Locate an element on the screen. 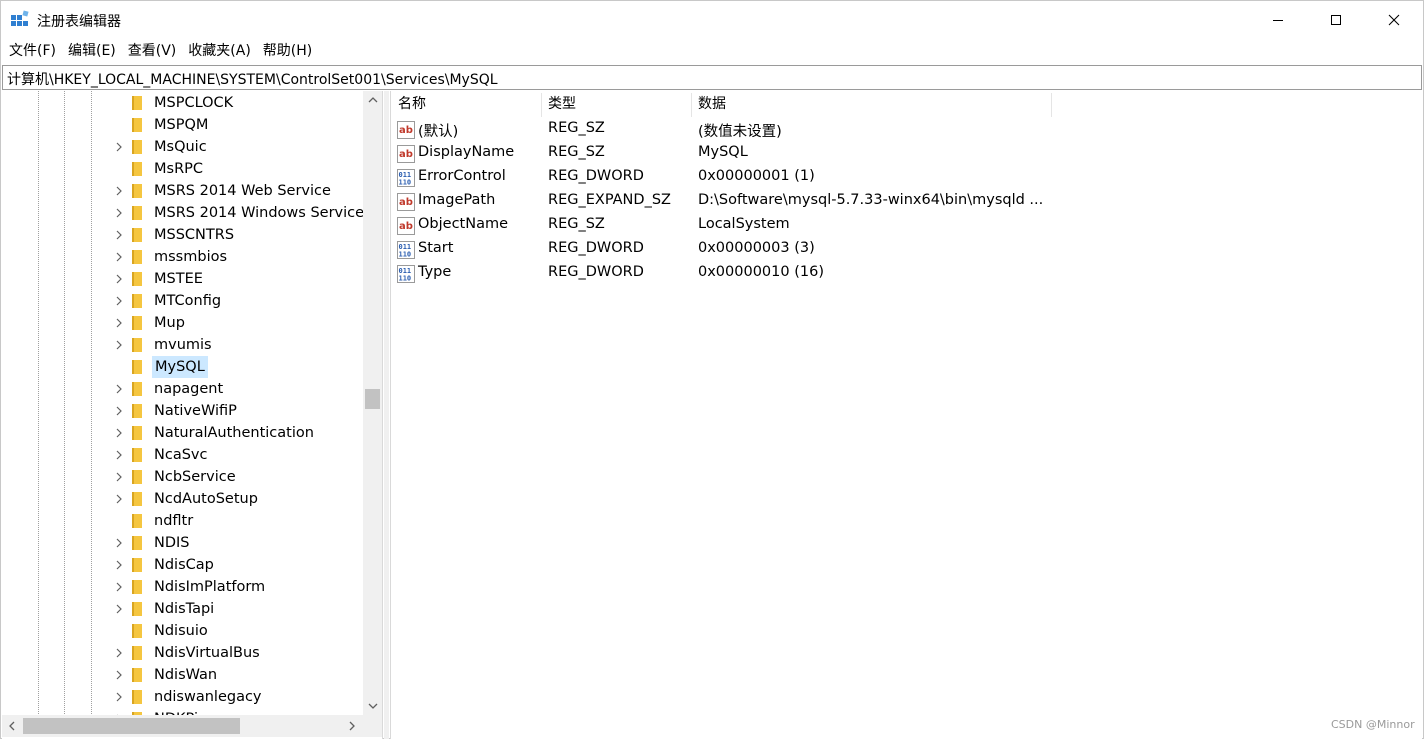 Image resolution: width=1424 pixels, height=739 pixels. scroll-right-button is located at coordinates (352, 726).